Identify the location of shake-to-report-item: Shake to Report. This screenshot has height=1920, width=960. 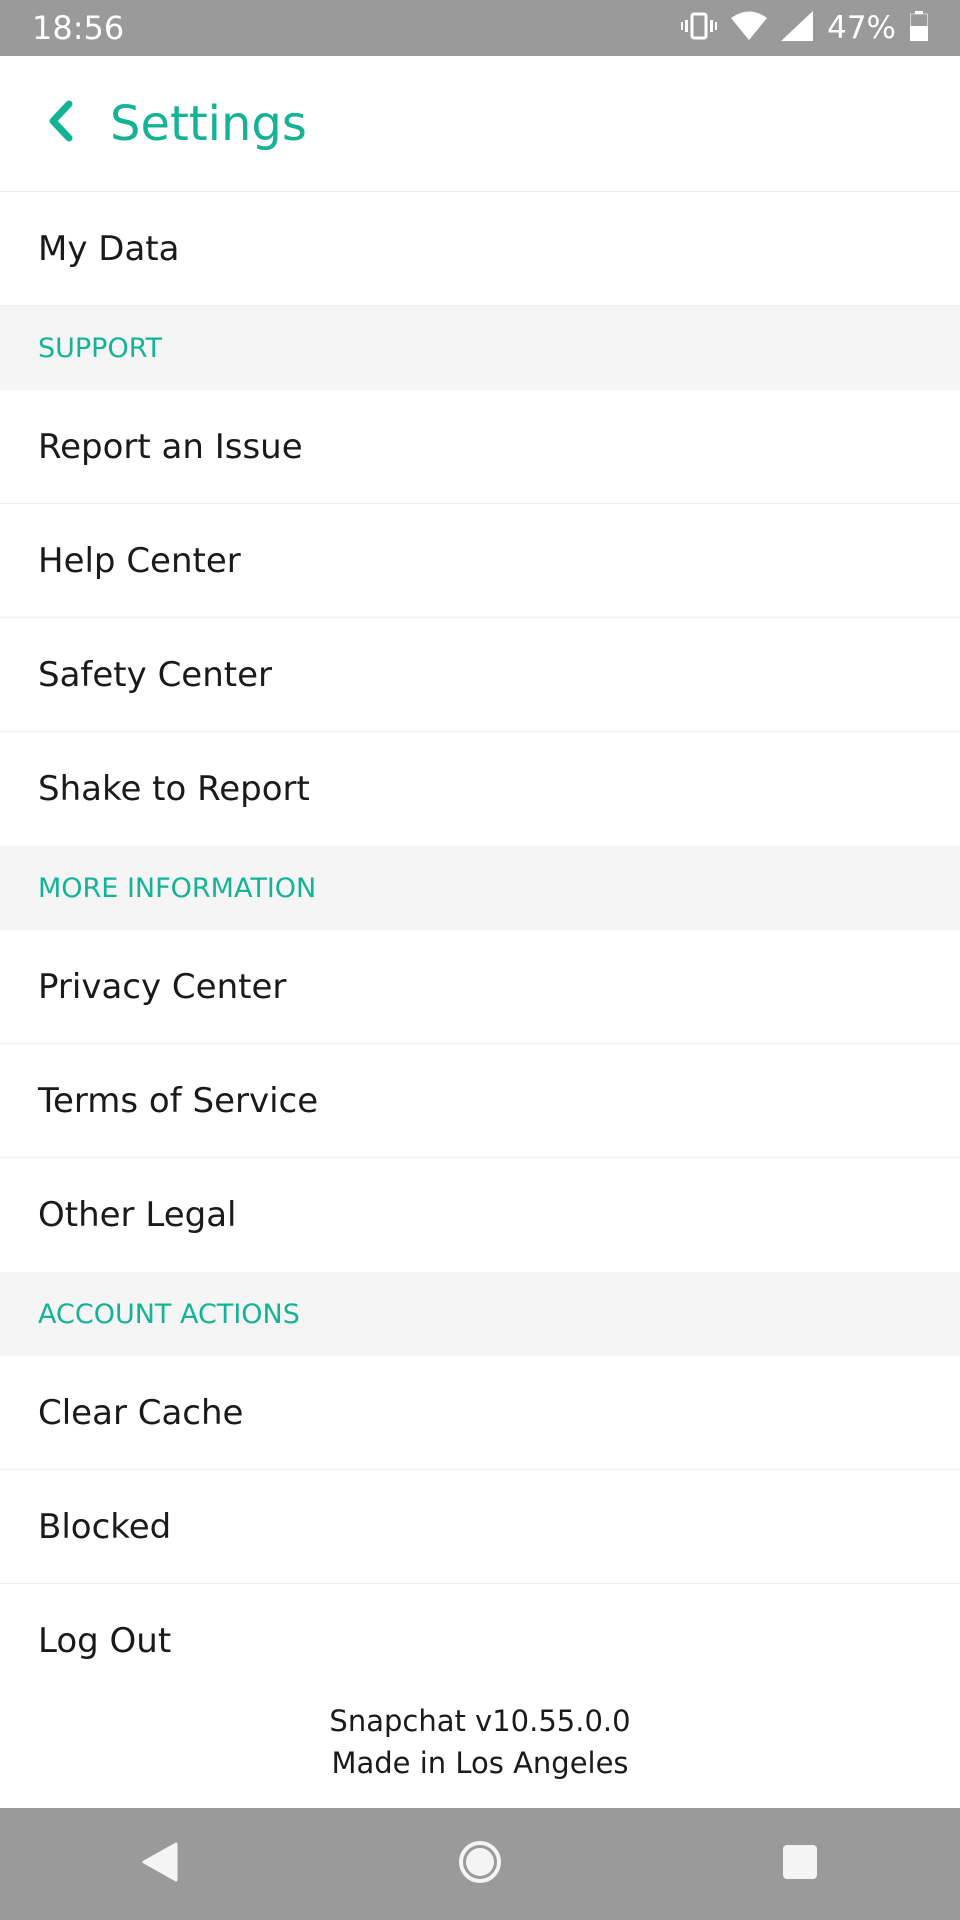
(480, 789).